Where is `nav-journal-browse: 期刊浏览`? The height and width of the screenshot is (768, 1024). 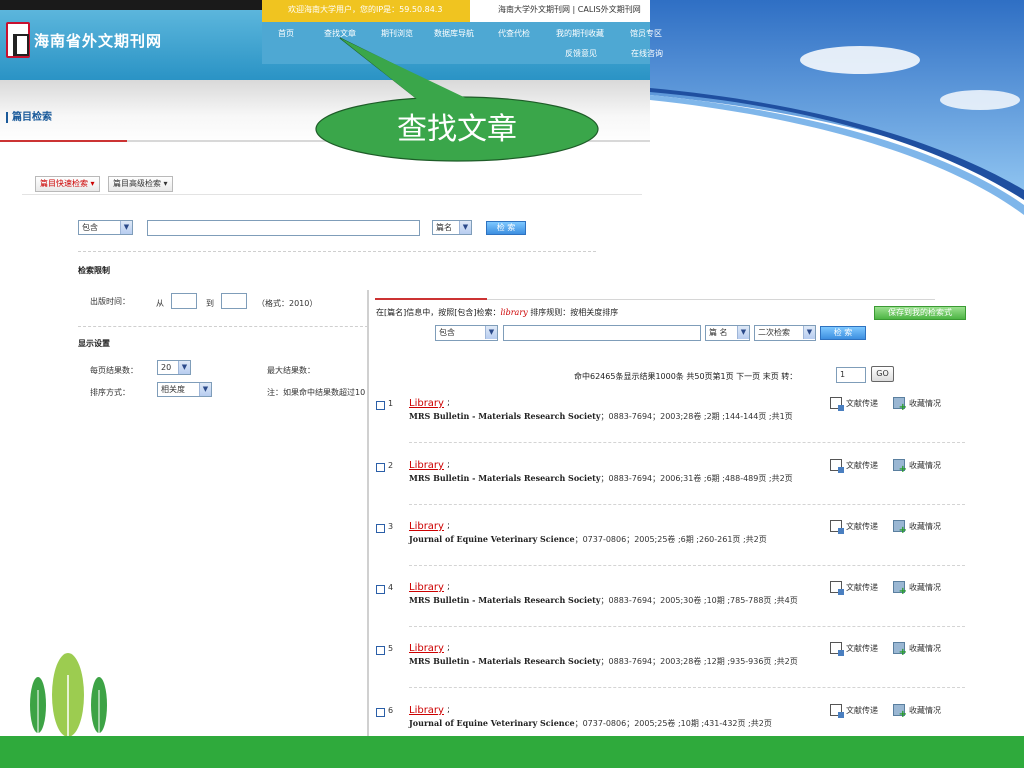
nav-journal-browse: 期刊浏览 is located at coordinates (397, 33).